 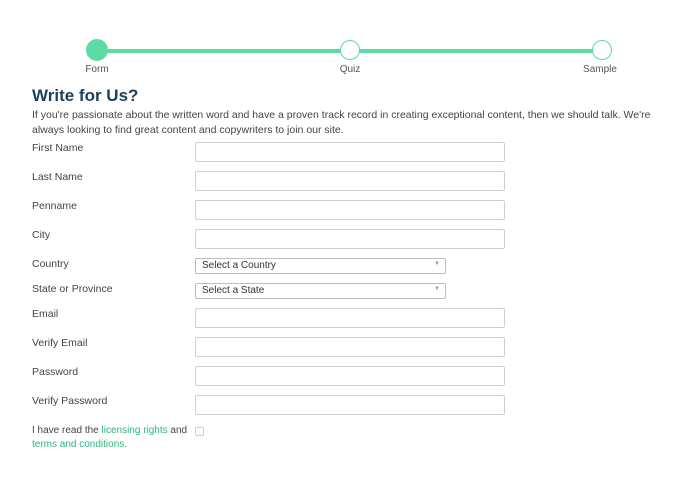 I want to click on last-name-input, so click(x=350, y=181).